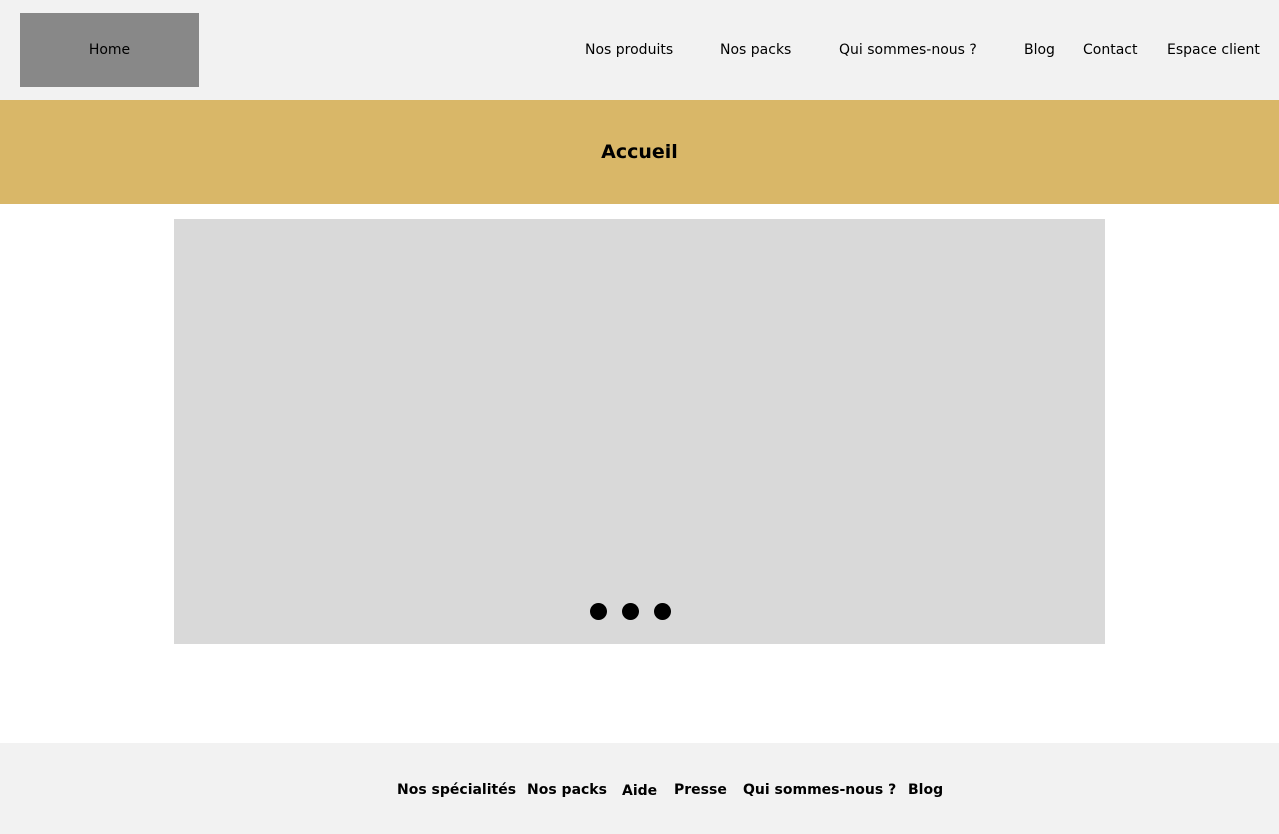 The width and height of the screenshot is (1279, 834). I want to click on page-title: Accueil, so click(639, 152).